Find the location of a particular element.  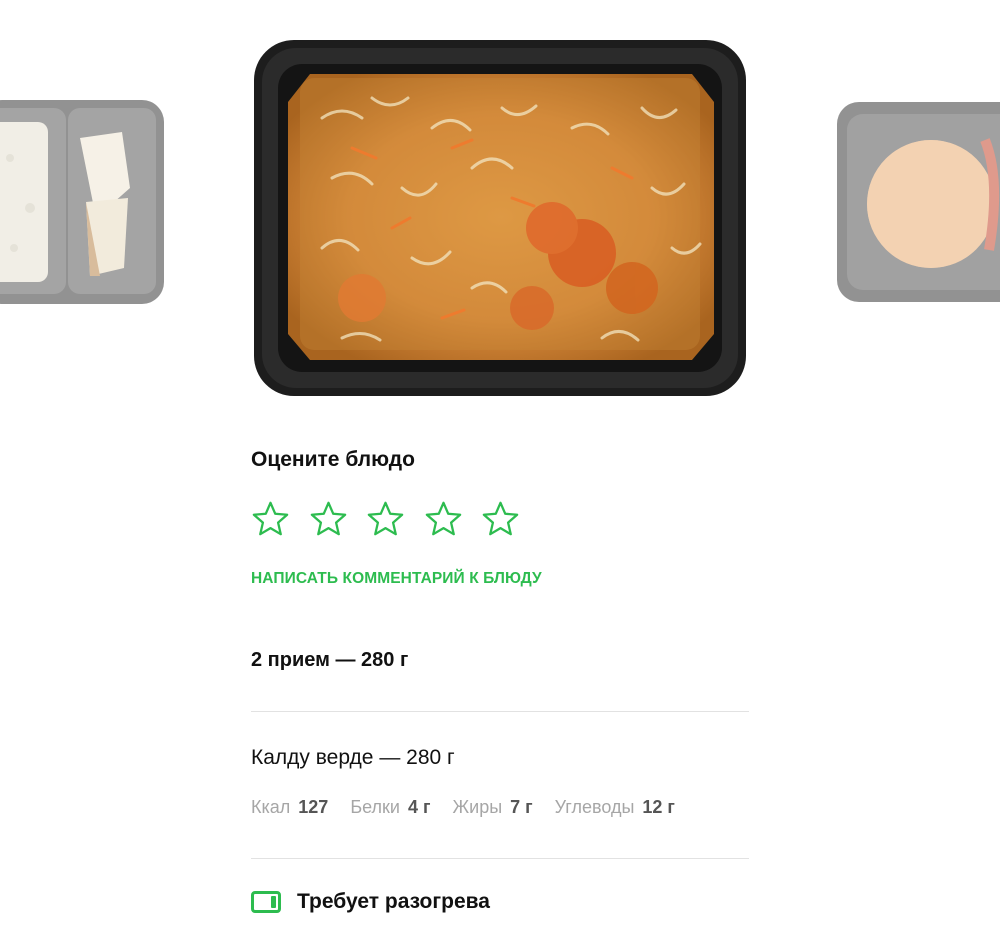

nutrition-value: 12 г is located at coordinates (658, 807).